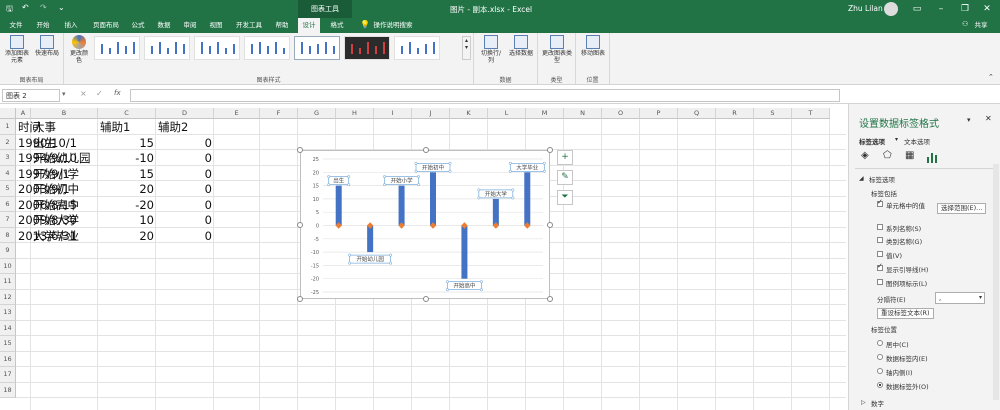 The image size is (1000, 410). Describe the element at coordinates (965, 24) in the screenshot. I see `share-icon: ⚇` at that location.